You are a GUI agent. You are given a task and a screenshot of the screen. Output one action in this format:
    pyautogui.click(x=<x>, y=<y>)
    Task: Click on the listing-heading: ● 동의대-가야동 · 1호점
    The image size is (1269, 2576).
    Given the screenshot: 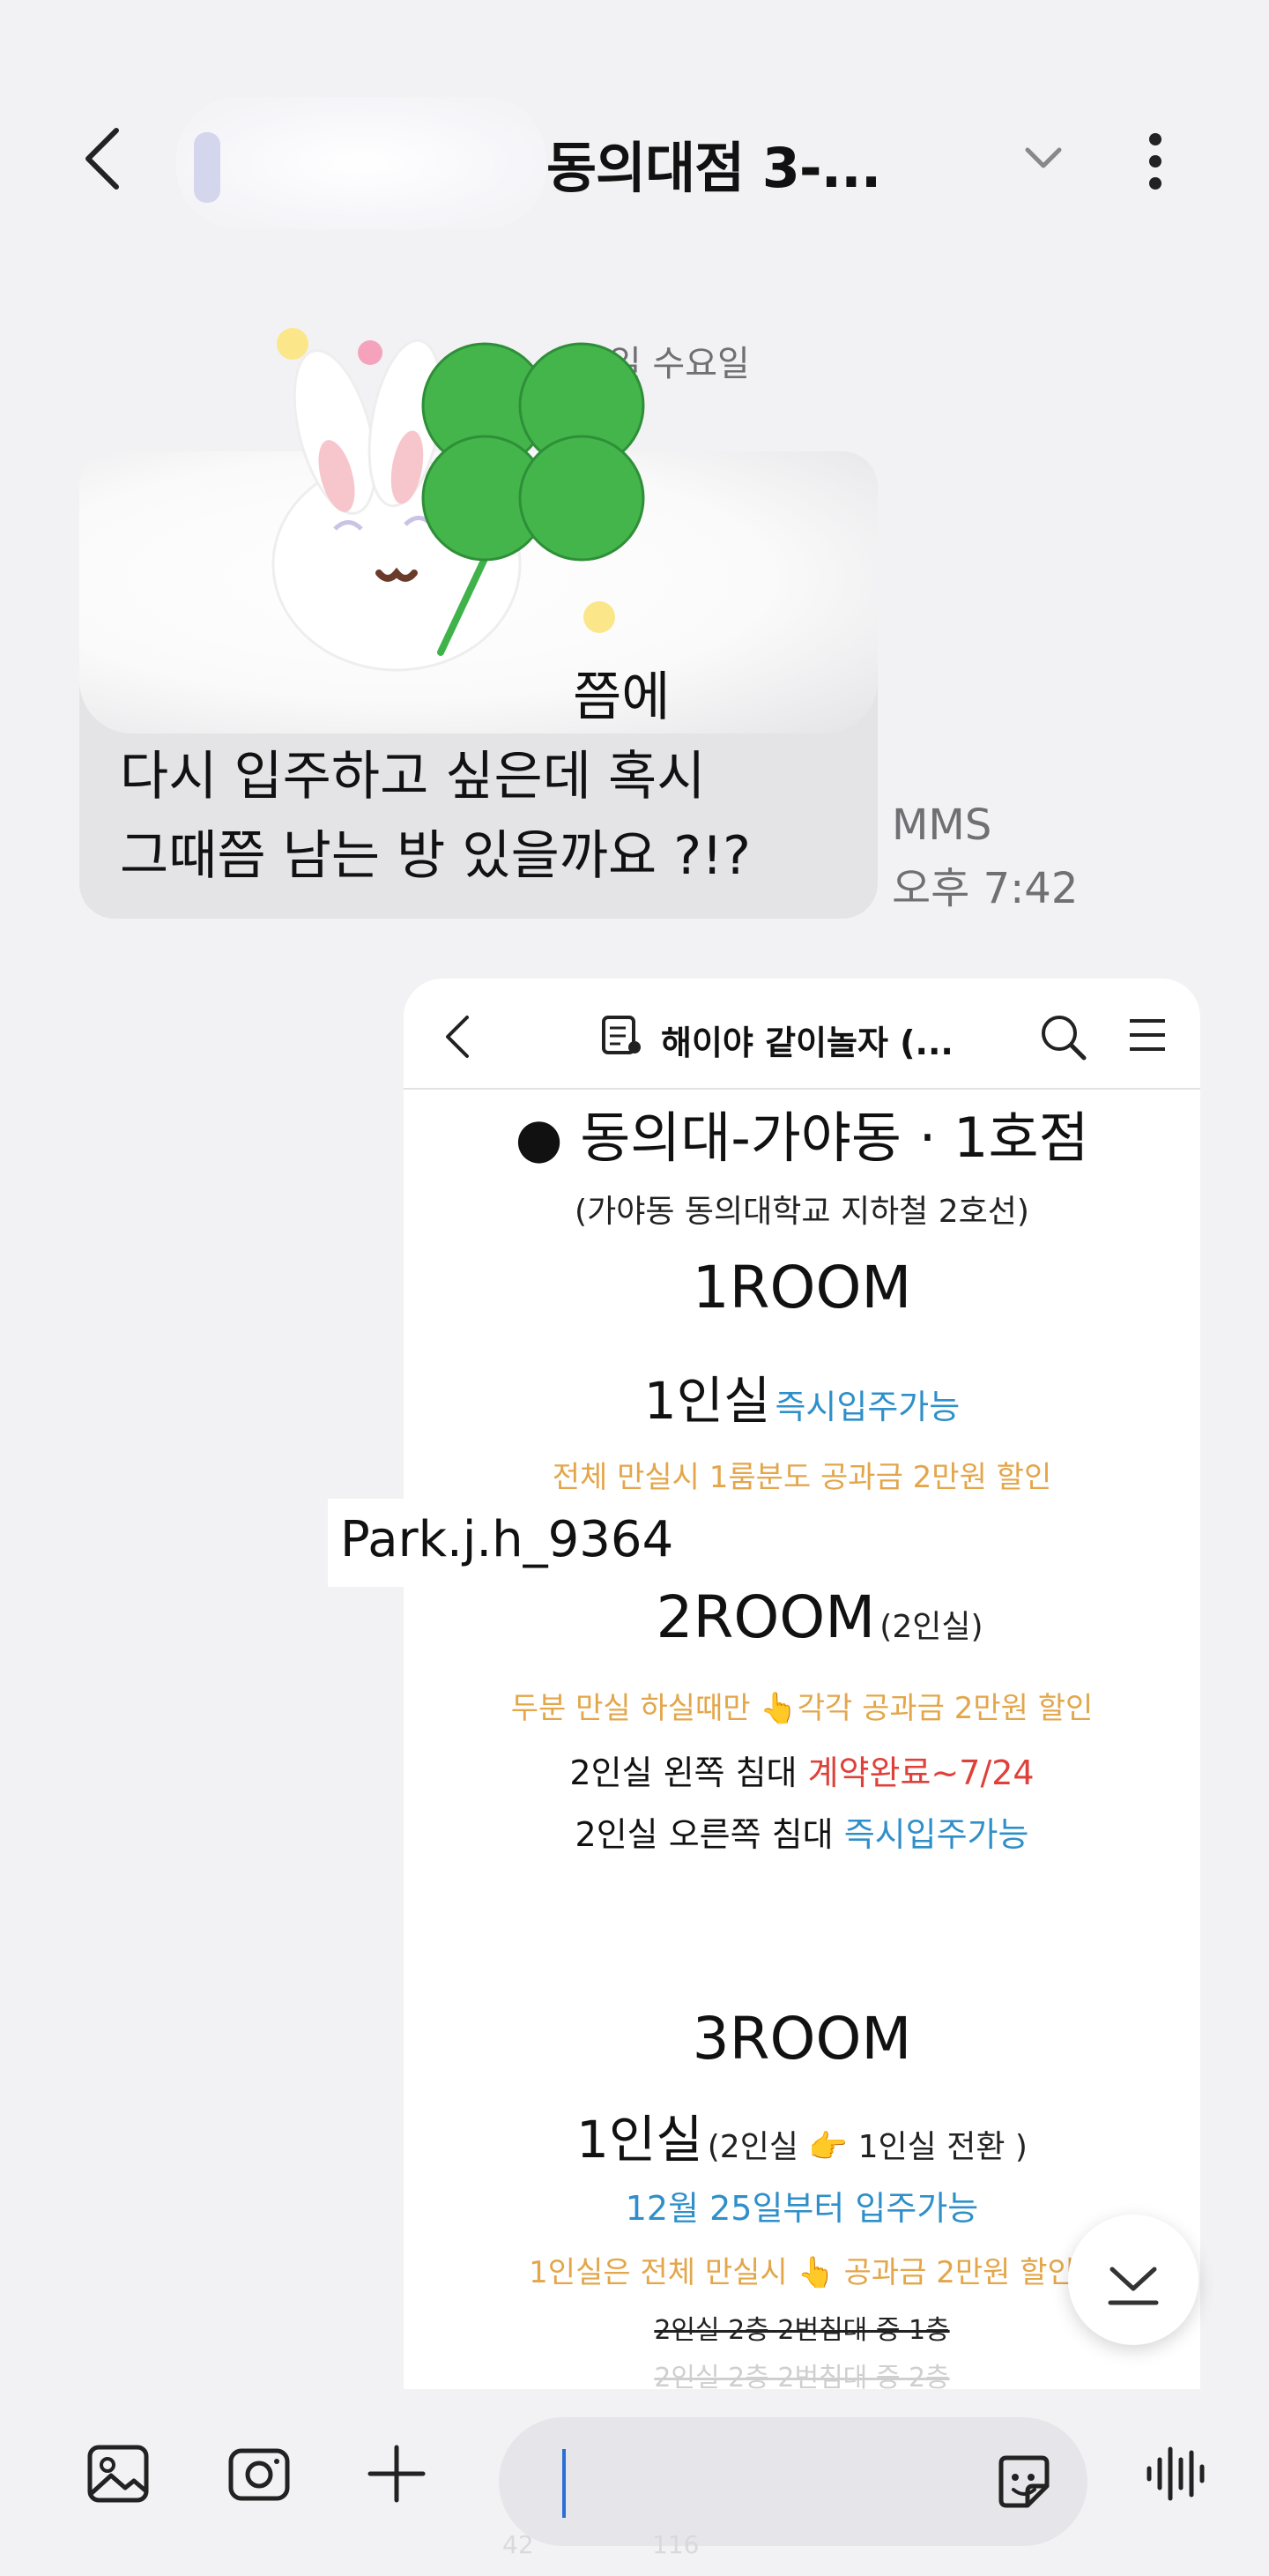 What is the action you would take?
    pyautogui.click(x=802, y=1138)
    